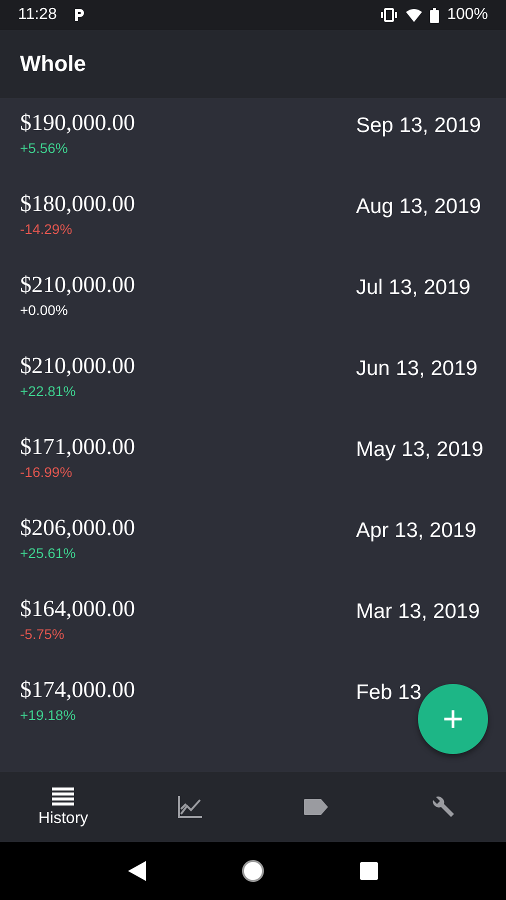  I want to click on amount-text: $206,000.00, so click(77, 528).